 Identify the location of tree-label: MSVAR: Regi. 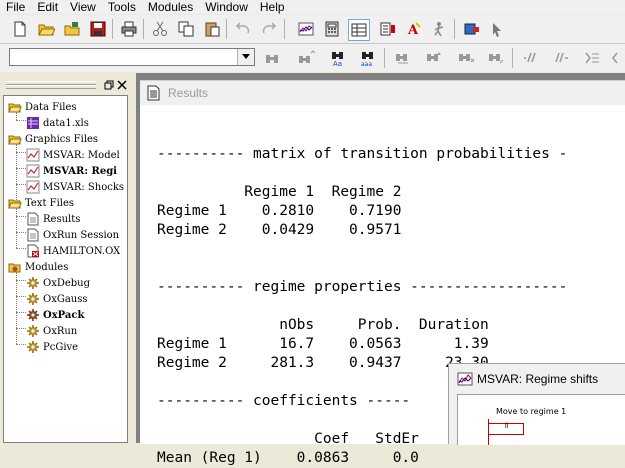
(80, 171).